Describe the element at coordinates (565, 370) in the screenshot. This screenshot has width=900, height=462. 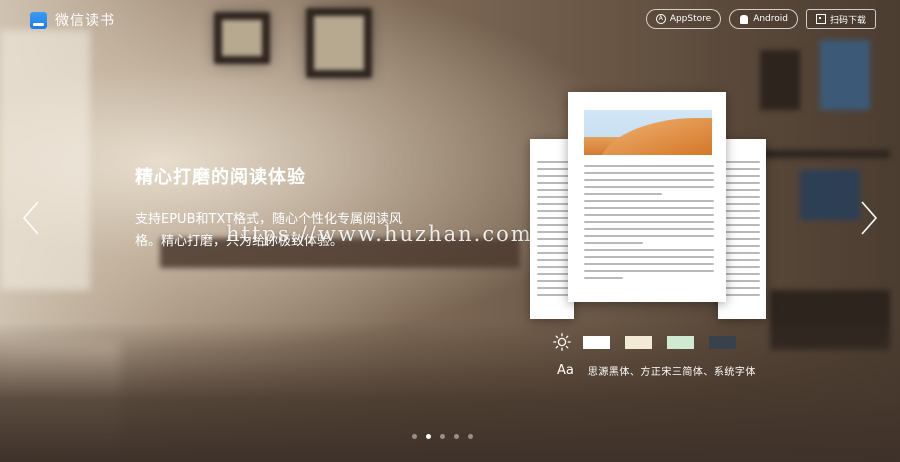
I see `font-size-icon: Aa` at that location.